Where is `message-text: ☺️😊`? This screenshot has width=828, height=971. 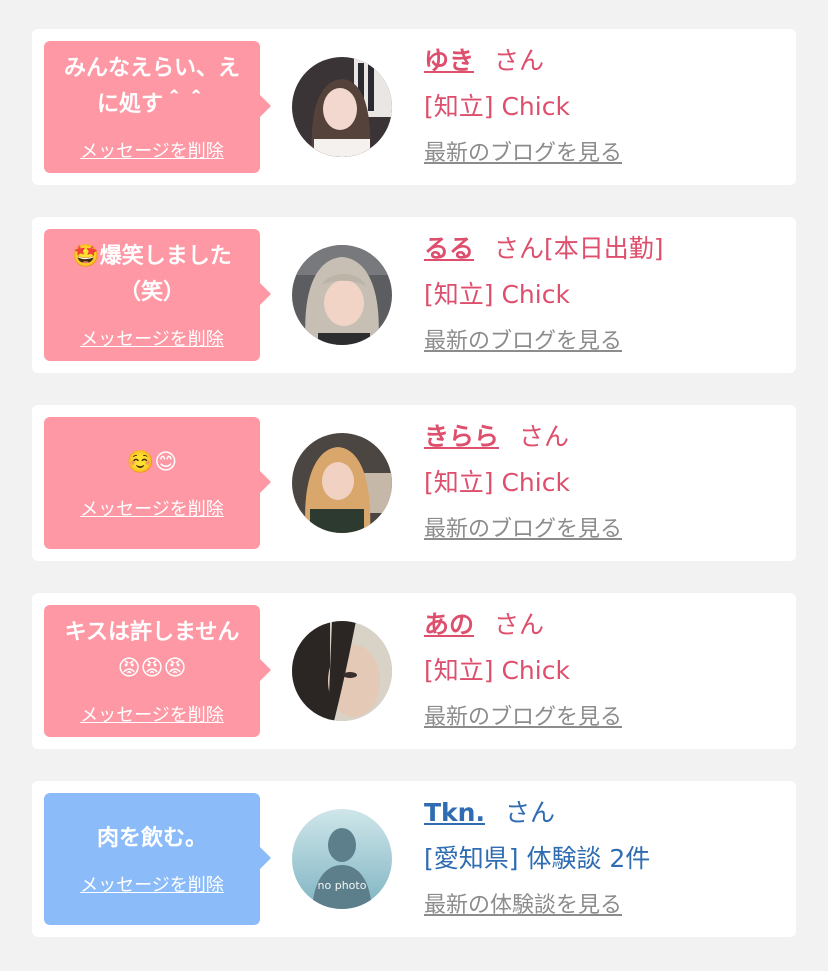
message-text: ☺️😊 is located at coordinates (152, 462).